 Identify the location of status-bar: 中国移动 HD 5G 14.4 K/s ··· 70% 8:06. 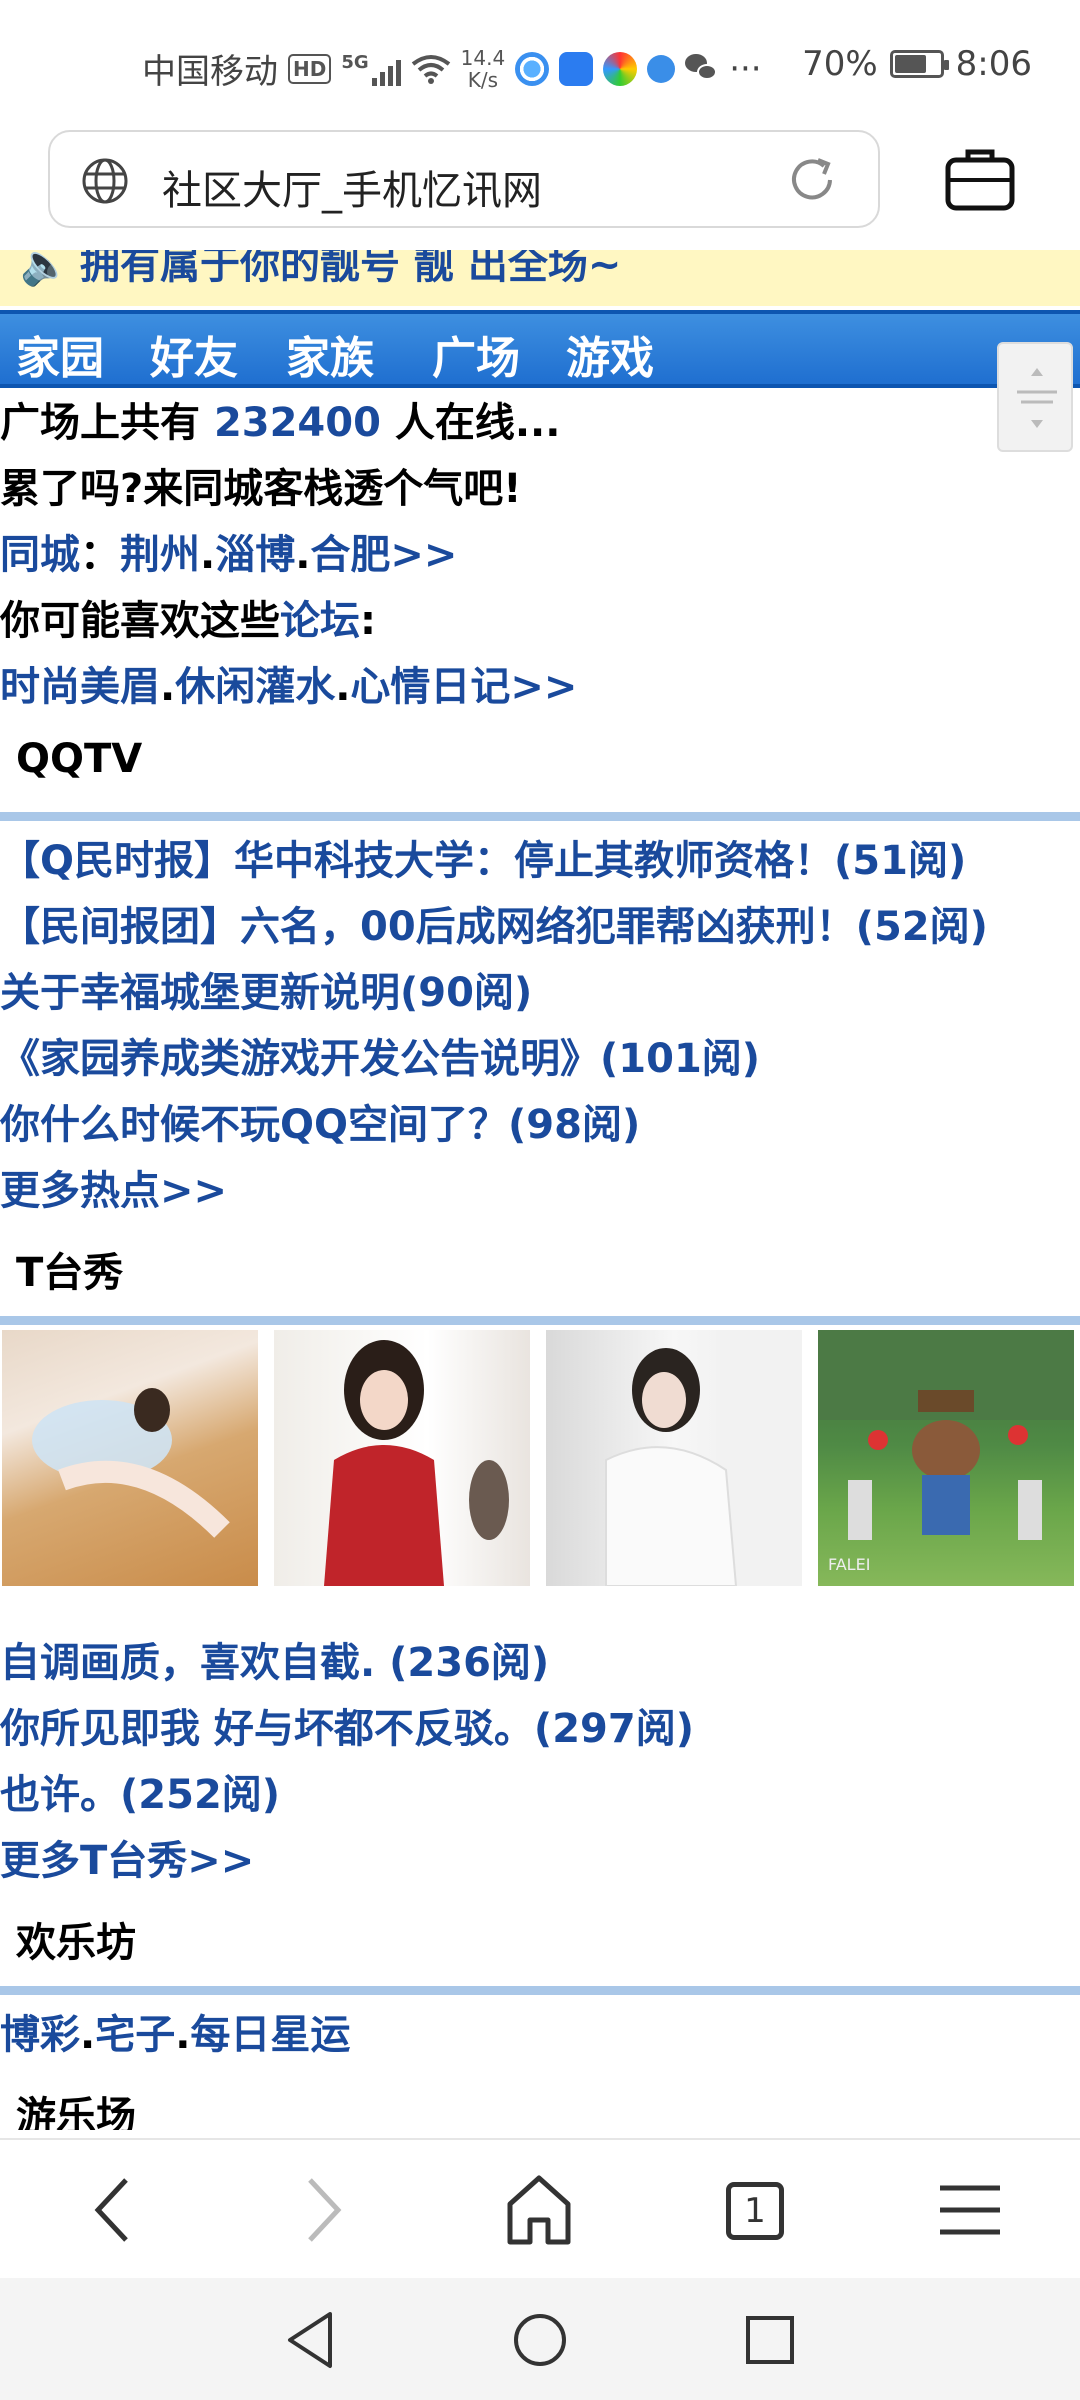
(540, 60).